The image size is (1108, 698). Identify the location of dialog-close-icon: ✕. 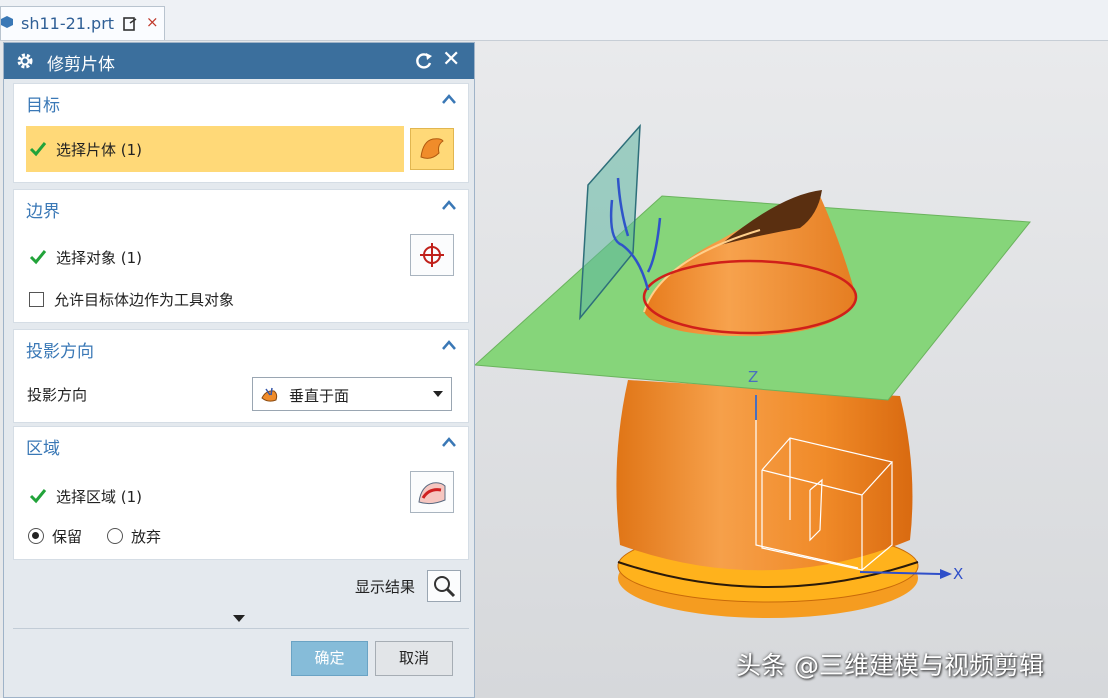
(451, 59).